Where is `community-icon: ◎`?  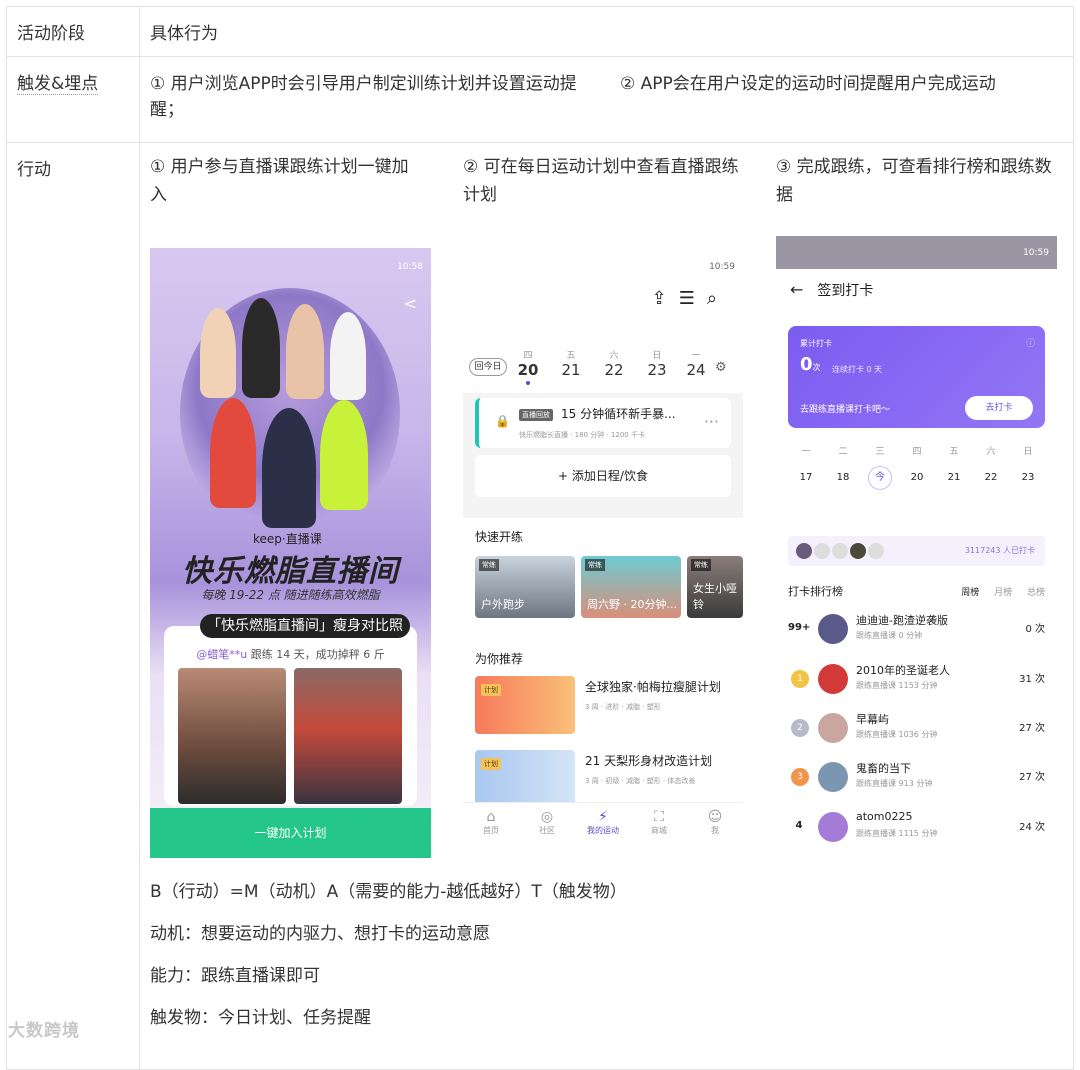
community-icon: ◎ is located at coordinates (547, 817).